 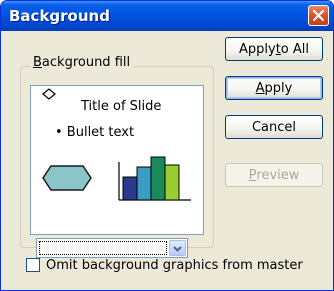 I want to click on close-button, so click(x=318, y=15).